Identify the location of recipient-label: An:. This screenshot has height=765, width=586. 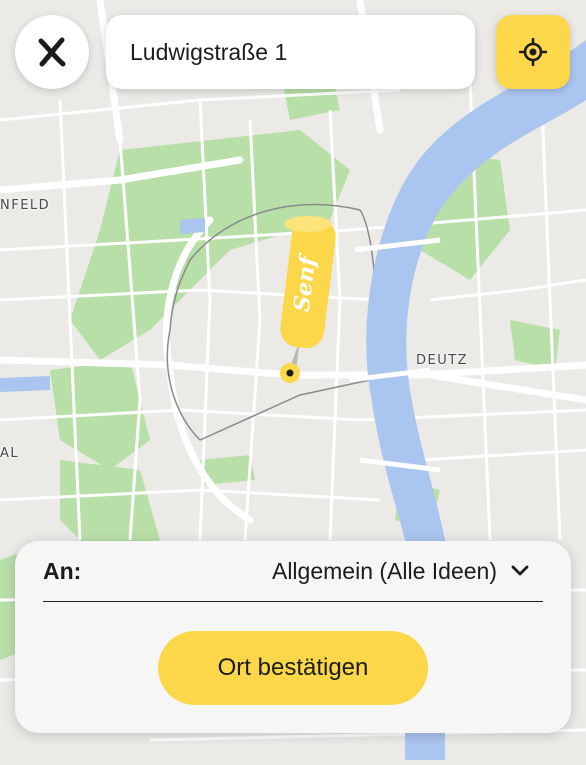
(62, 570).